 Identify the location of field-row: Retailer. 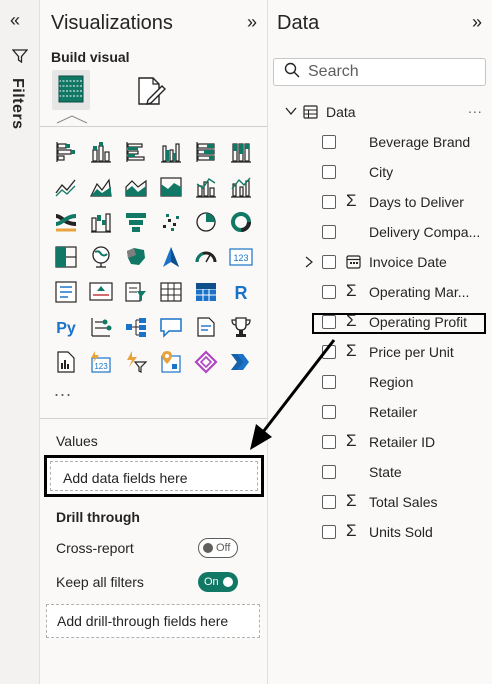
(380, 413).